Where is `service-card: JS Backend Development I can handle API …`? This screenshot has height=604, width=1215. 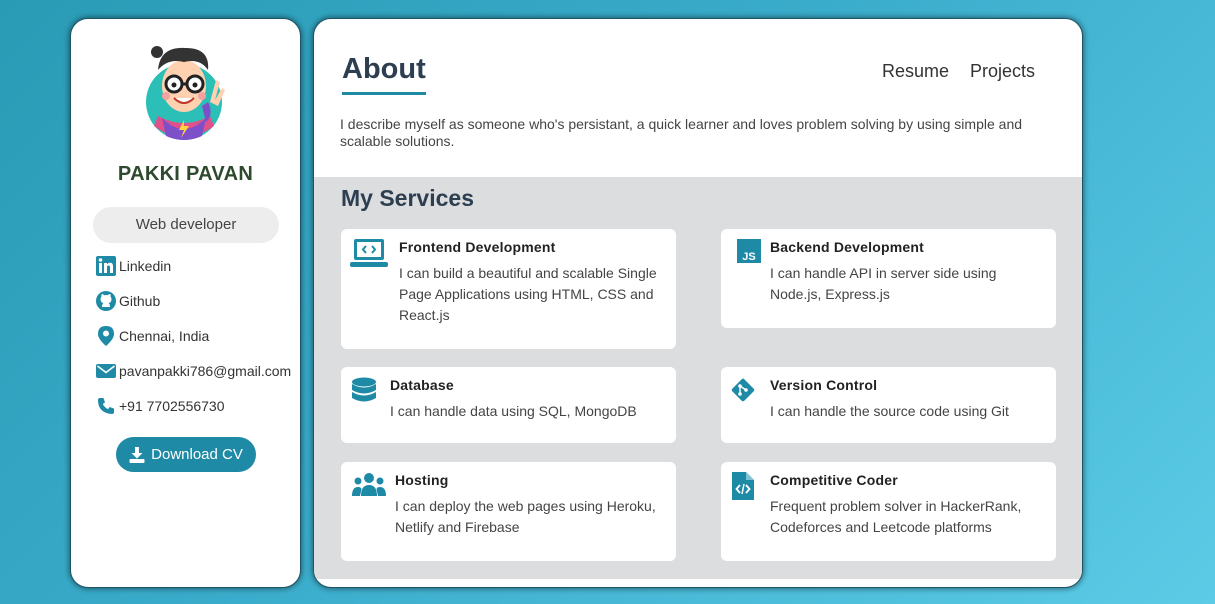 service-card: JS Backend Development I can handle API … is located at coordinates (888, 278).